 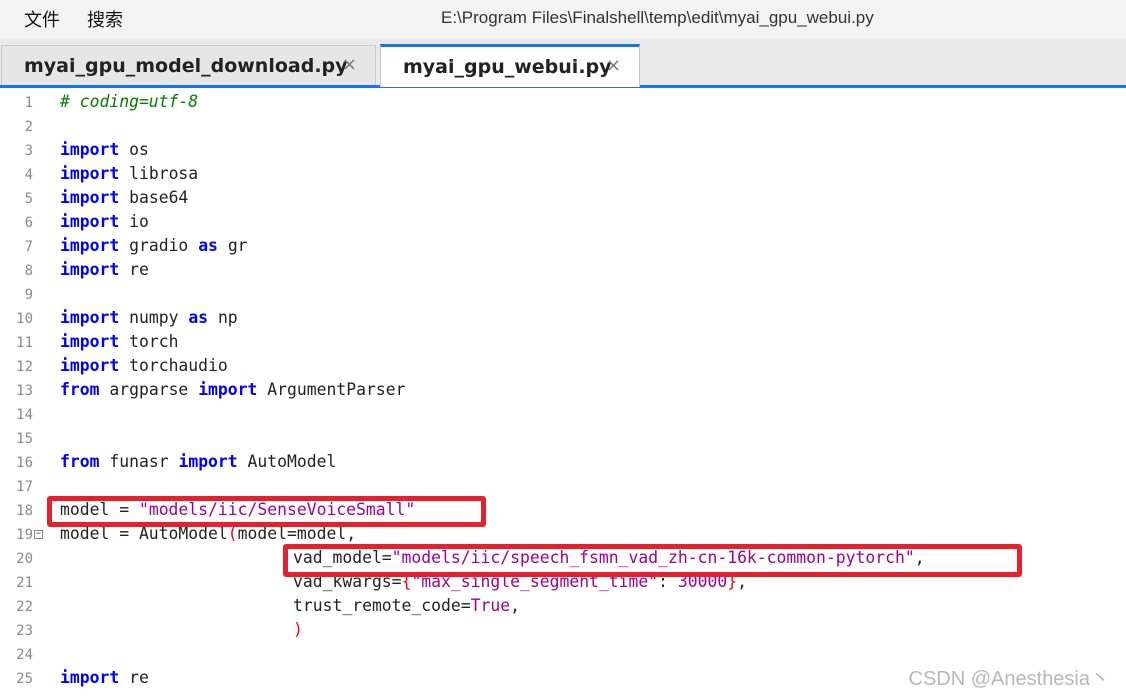 I want to click on code-line: 13 from argparse import ArgumentParser, so click(x=563, y=391).